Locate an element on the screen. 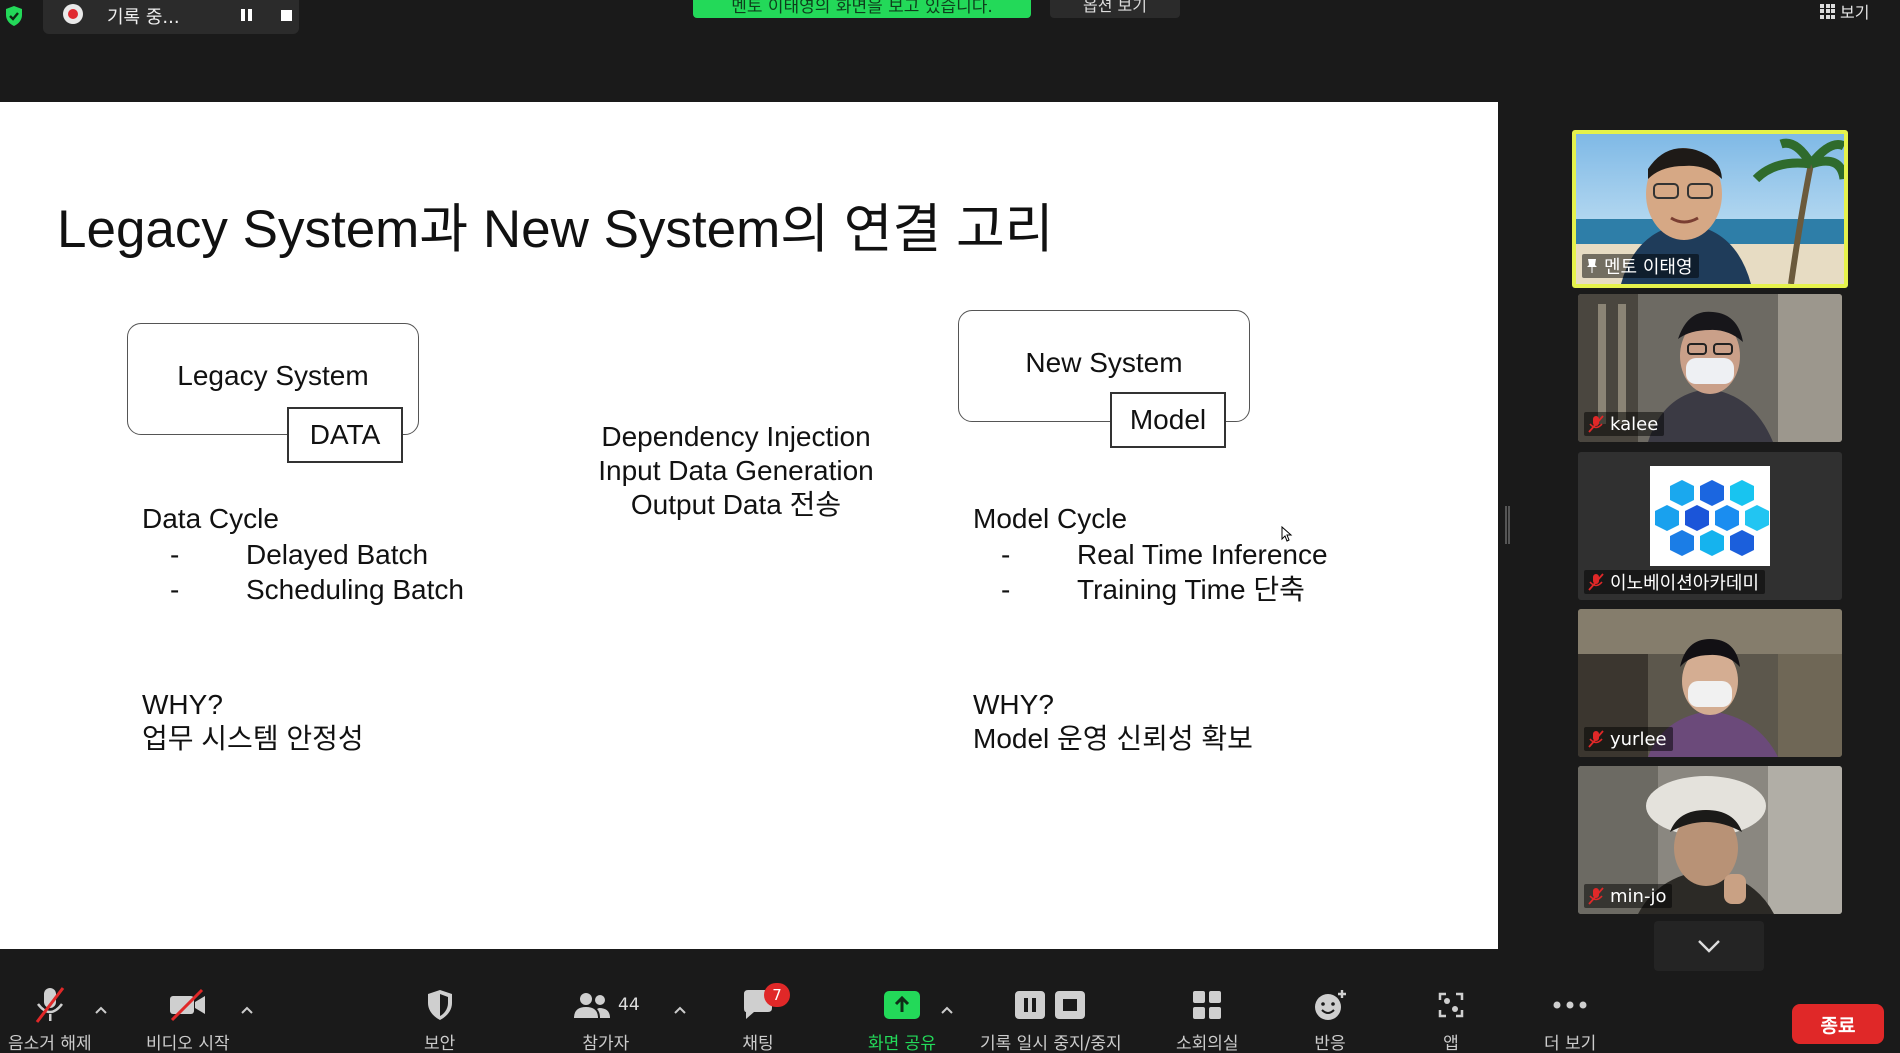  recording-dot-icon is located at coordinates (73, 14).